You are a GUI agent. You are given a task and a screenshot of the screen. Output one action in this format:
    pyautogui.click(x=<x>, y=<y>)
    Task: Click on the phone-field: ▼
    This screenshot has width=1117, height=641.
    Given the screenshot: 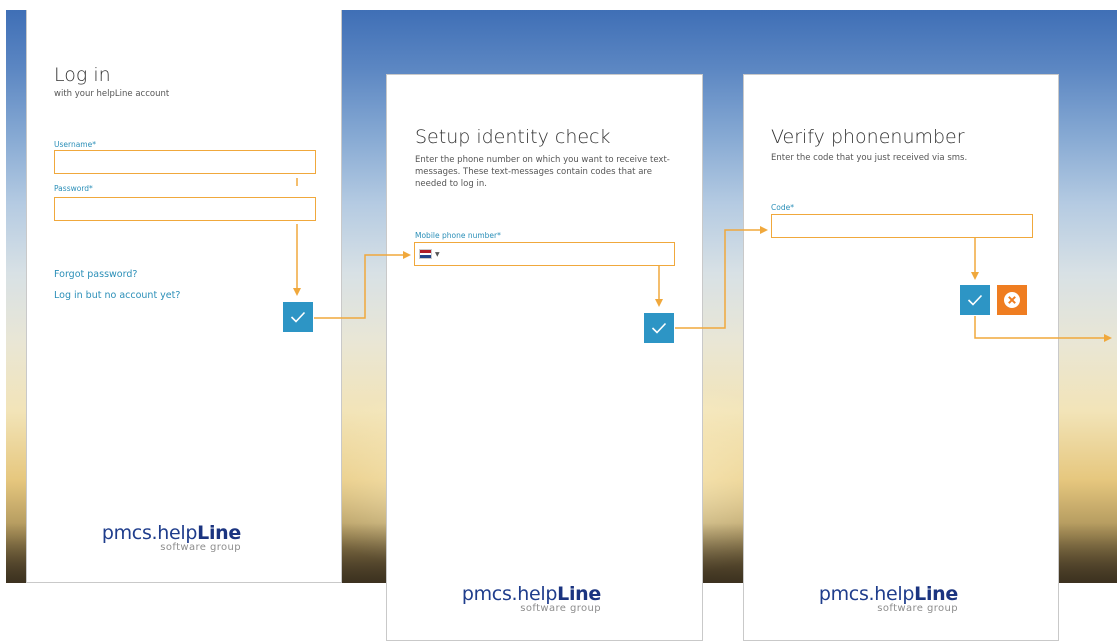 What is the action you would take?
    pyautogui.click(x=544, y=254)
    